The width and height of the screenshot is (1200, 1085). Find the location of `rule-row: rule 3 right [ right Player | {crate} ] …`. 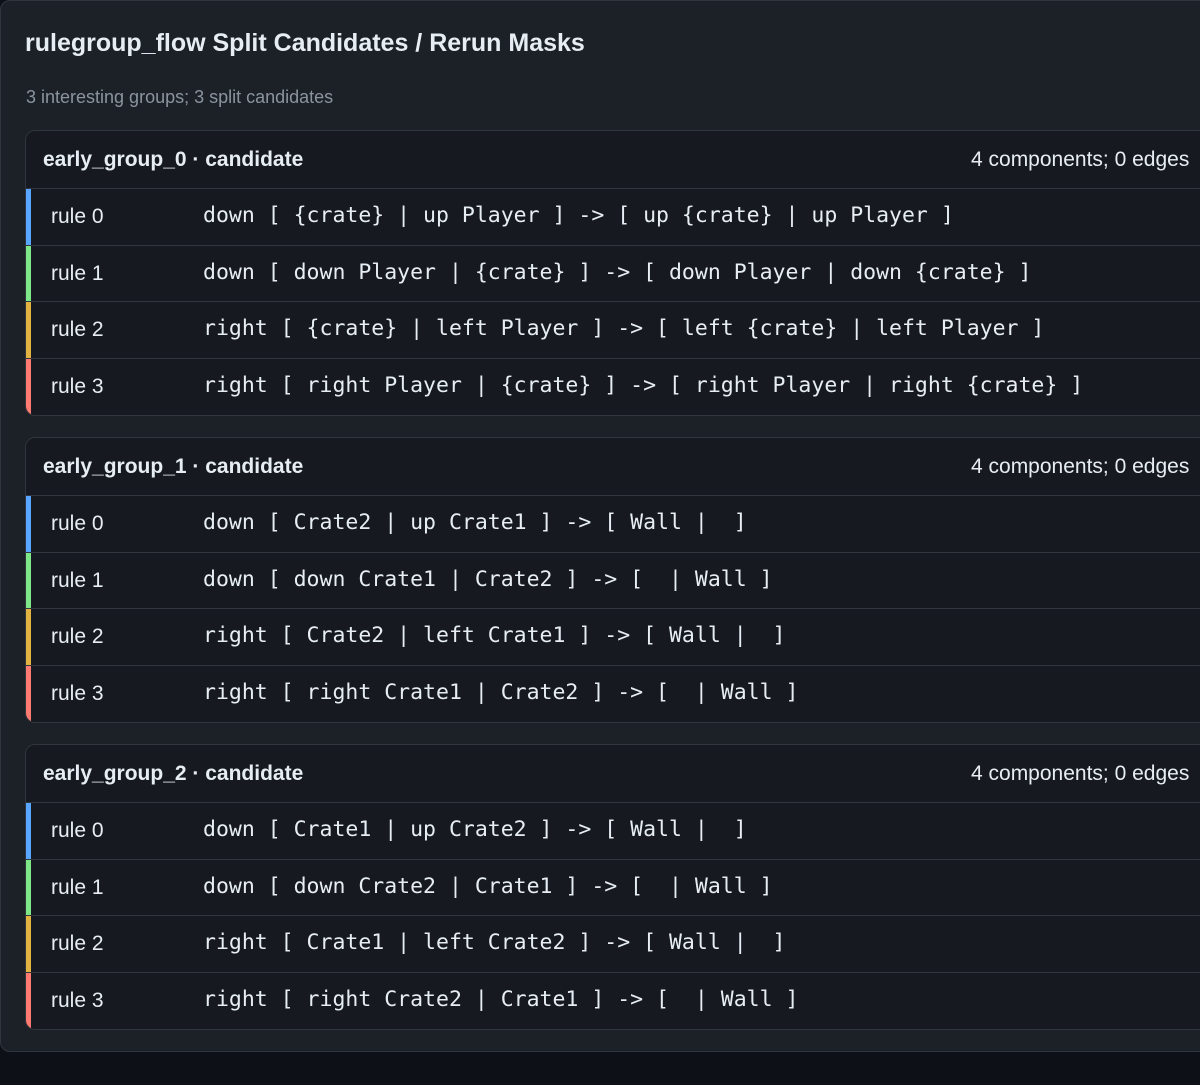

rule-row: rule 3 right [ right Player | {crate} ] … is located at coordinates (613, 386).